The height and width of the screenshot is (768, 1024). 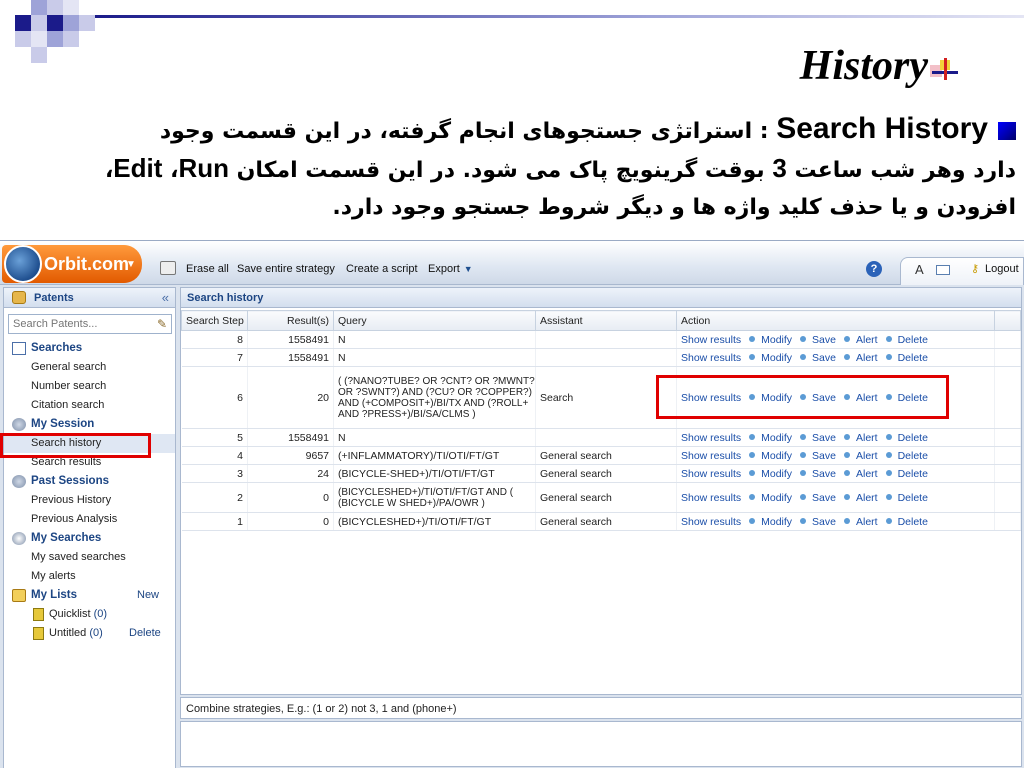 What do you see at coordinates (168, 268) in the screenshot?
I see `print-icon` at bounding box center [168, 268].